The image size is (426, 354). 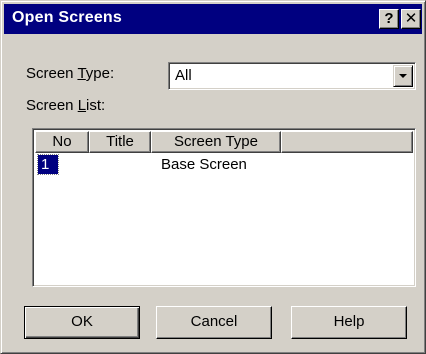 What do you see at coordinates (389, 19) in the screenshot?
I see `help-question-icon: ?` at bounding box center [389, 19].